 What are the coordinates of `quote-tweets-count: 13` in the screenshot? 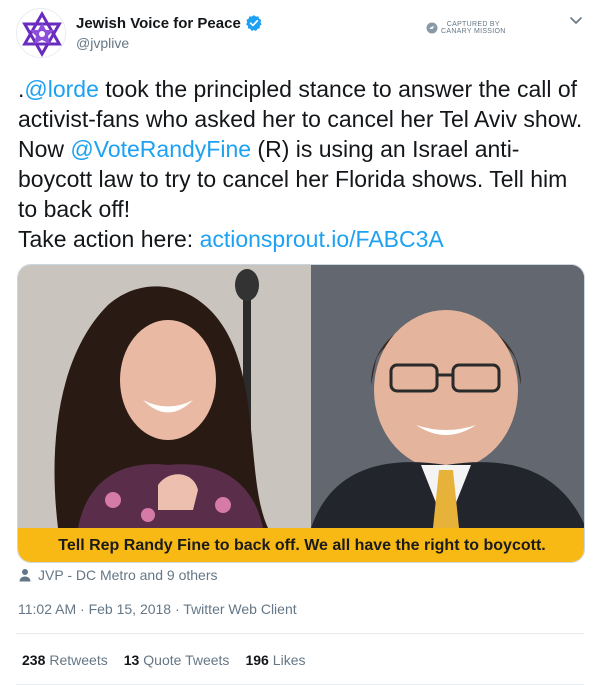 It's located at (131, 660).